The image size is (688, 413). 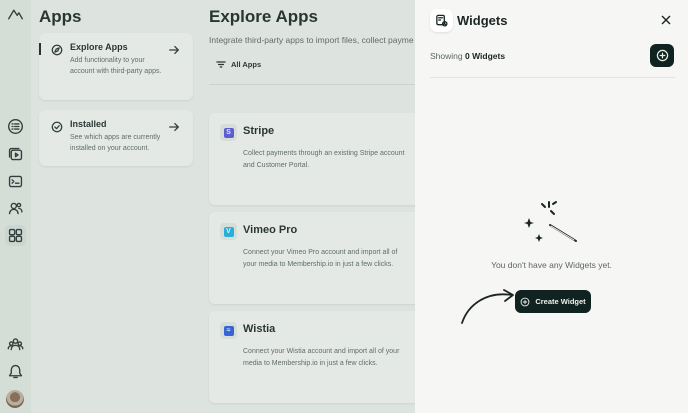 What do you see at coordinates (489, 56) in the screenshot?
I see `widgets-count-suffix: Widgets` at bounding box center [489, 56].